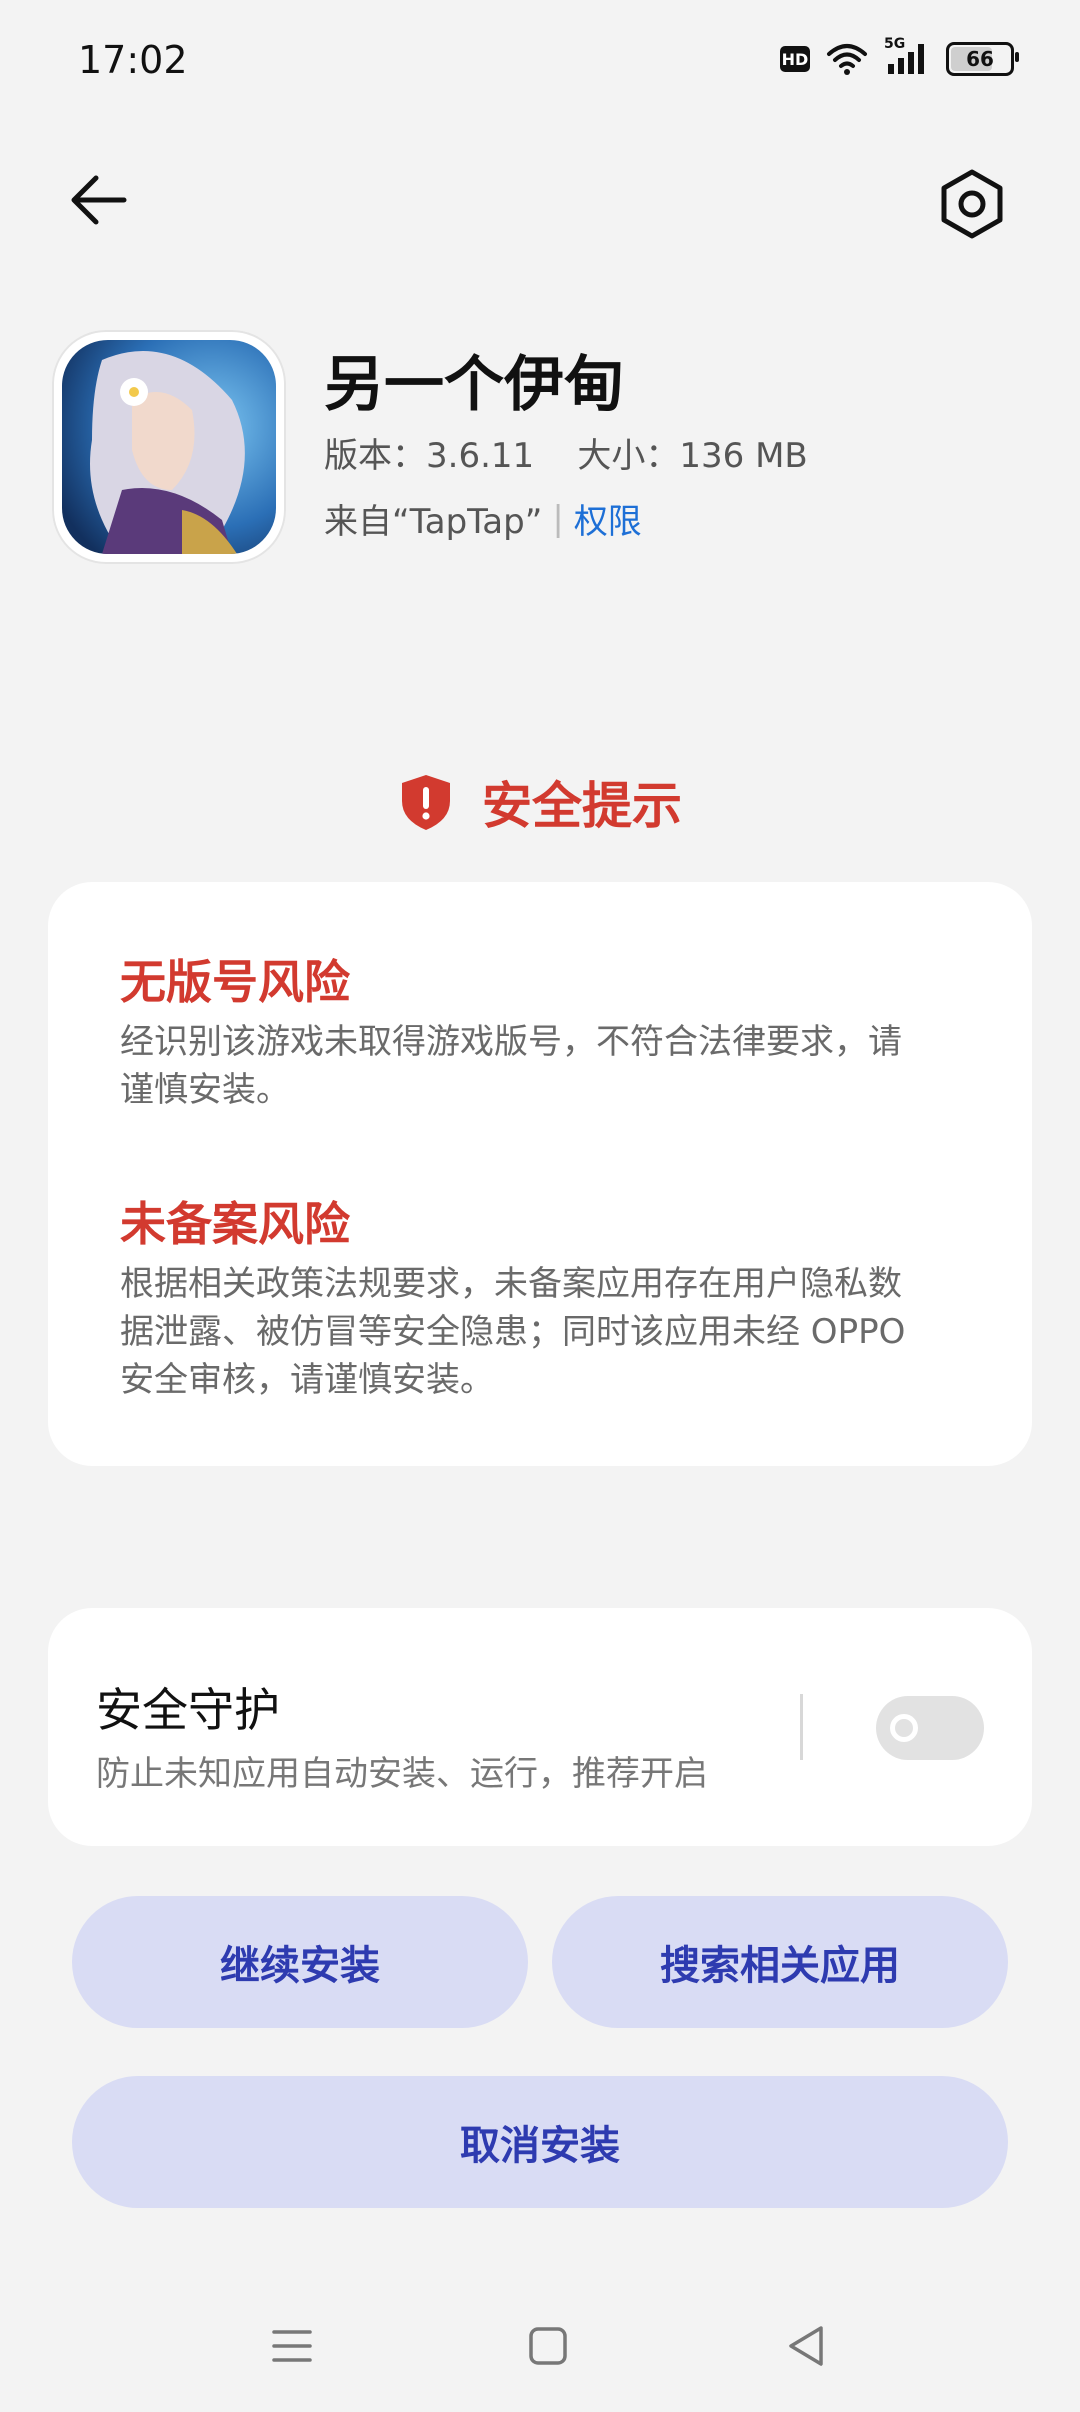 This screenshot has width=1080, height=2412. Describe the element at coordinates (307, 1380) in the screenshot. I see `risk-description-line: 安全审核，请谨慎安装。` at that location.